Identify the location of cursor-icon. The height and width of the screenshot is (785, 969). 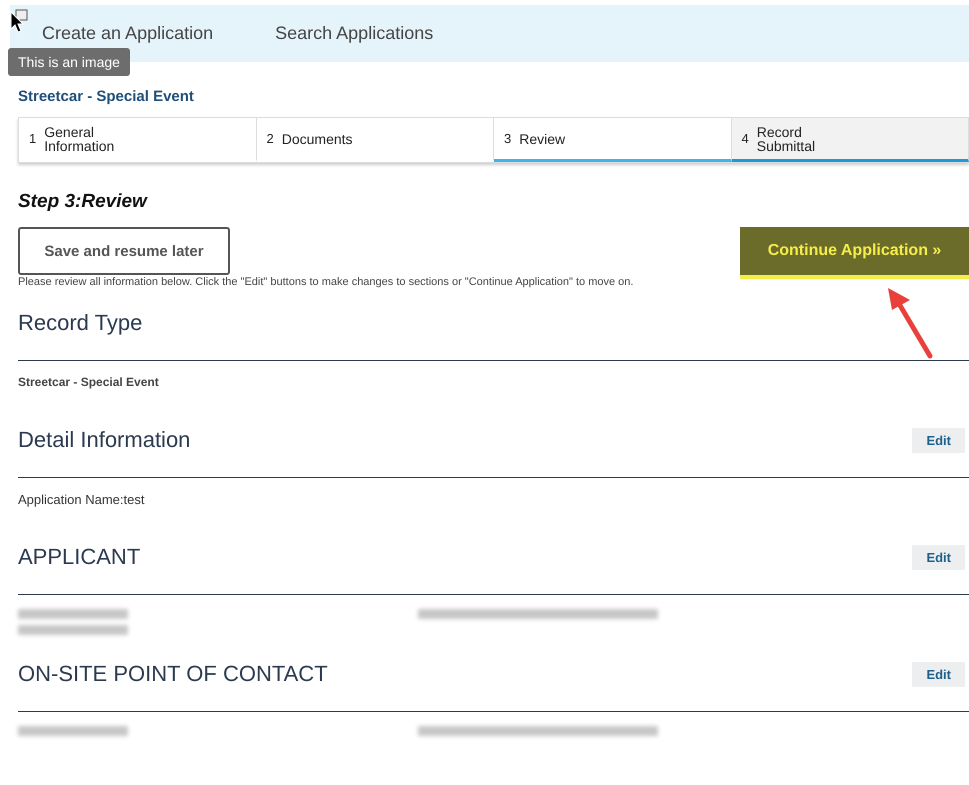
(20, 22).